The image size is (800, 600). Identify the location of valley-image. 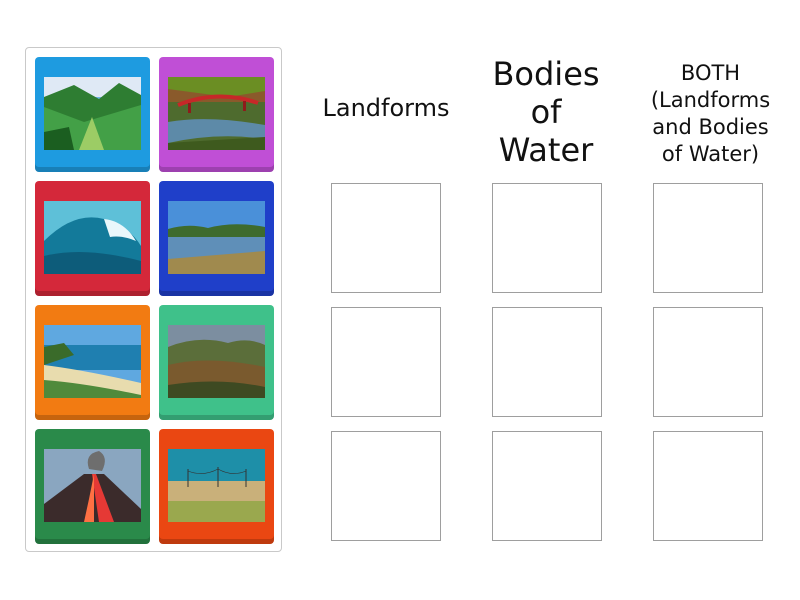
(92, 113).